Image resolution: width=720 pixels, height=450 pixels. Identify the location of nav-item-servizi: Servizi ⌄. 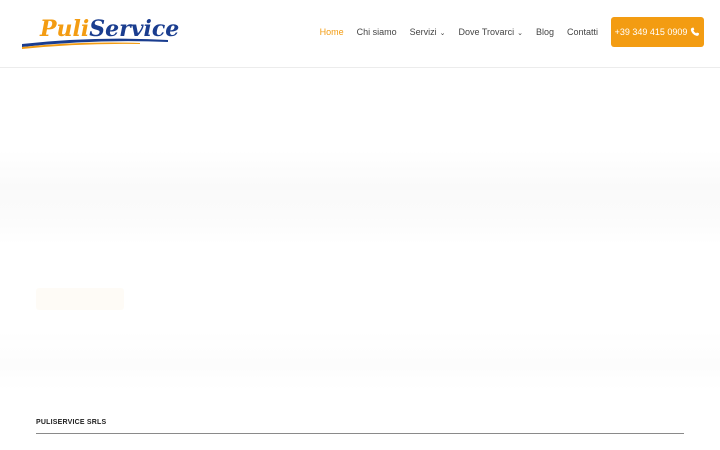
(428, 32).